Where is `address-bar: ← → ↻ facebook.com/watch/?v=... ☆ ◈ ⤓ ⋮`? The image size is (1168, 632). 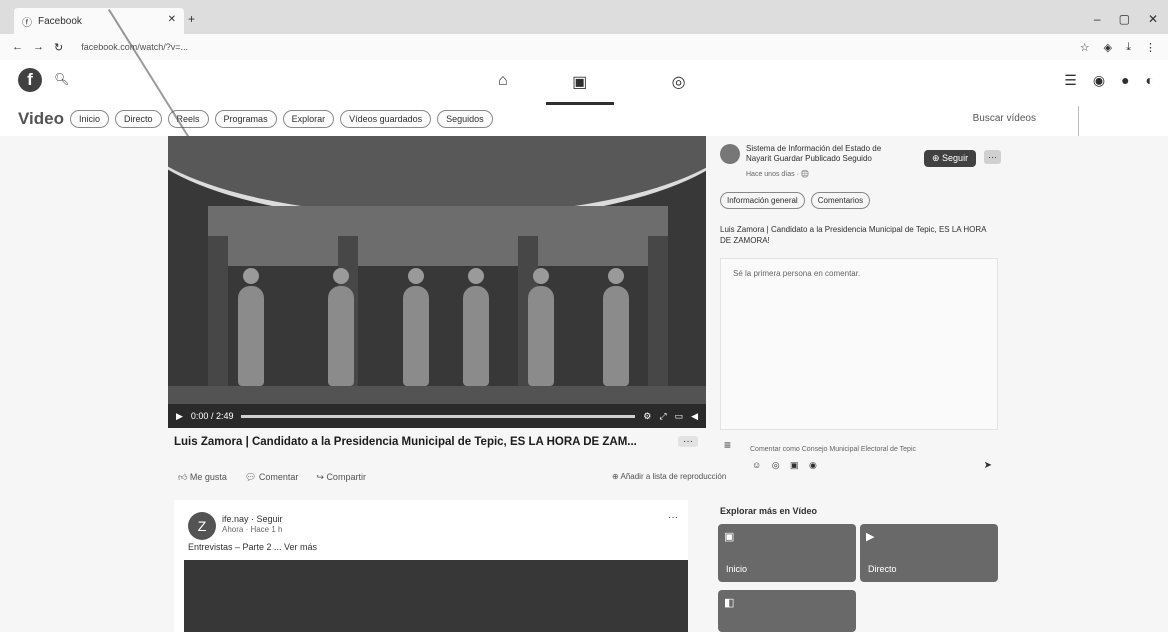 address-bar: ← → ↻ facebook.com/watch/?v=... ☆ ◈ ⤓ ⋮ is located at coordinates (584, 47).